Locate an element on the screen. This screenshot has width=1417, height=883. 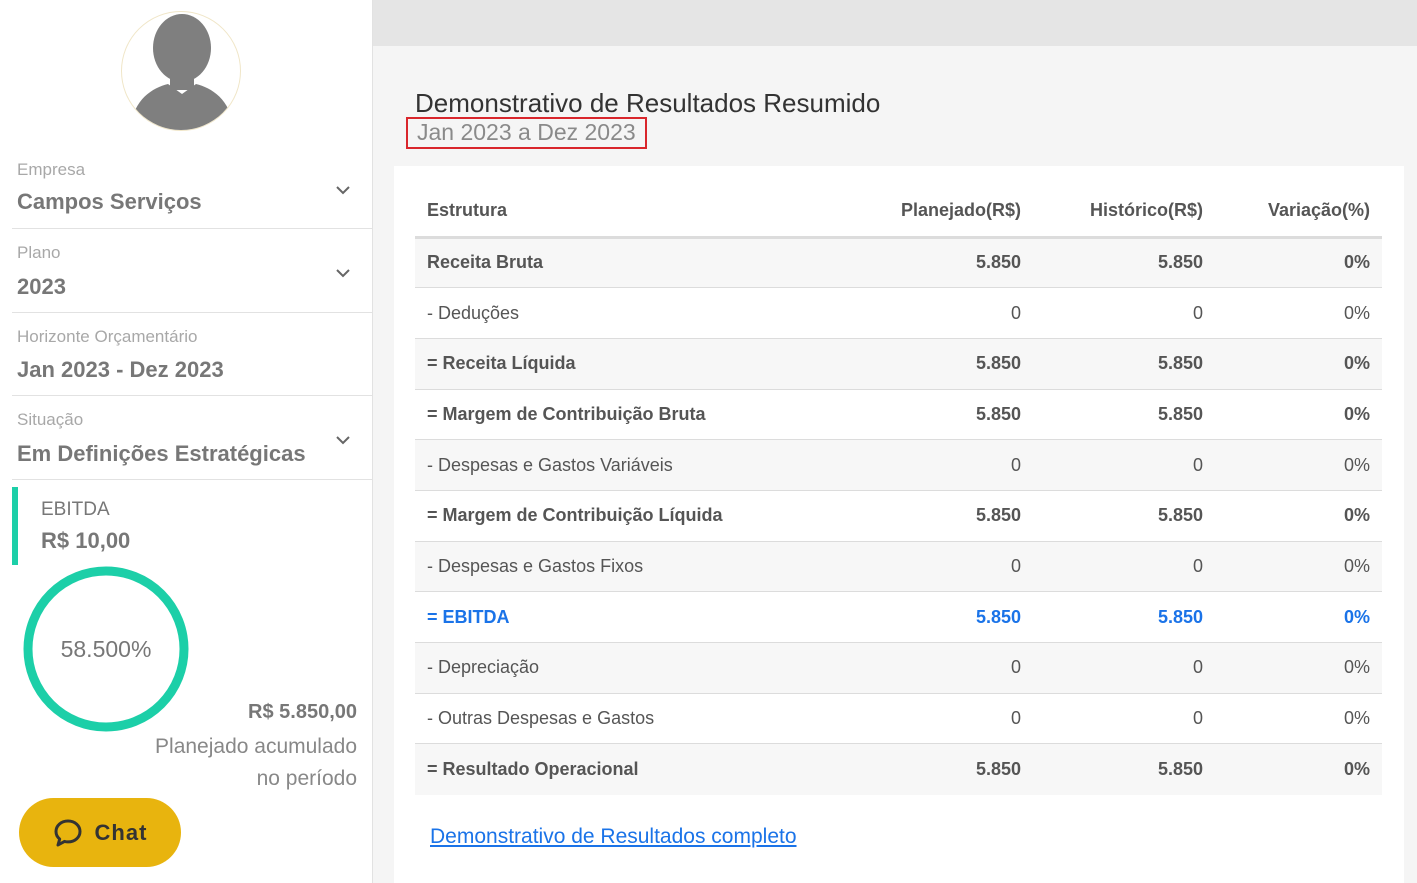
plan-value: 2023 is located at coordinates (41, 286).